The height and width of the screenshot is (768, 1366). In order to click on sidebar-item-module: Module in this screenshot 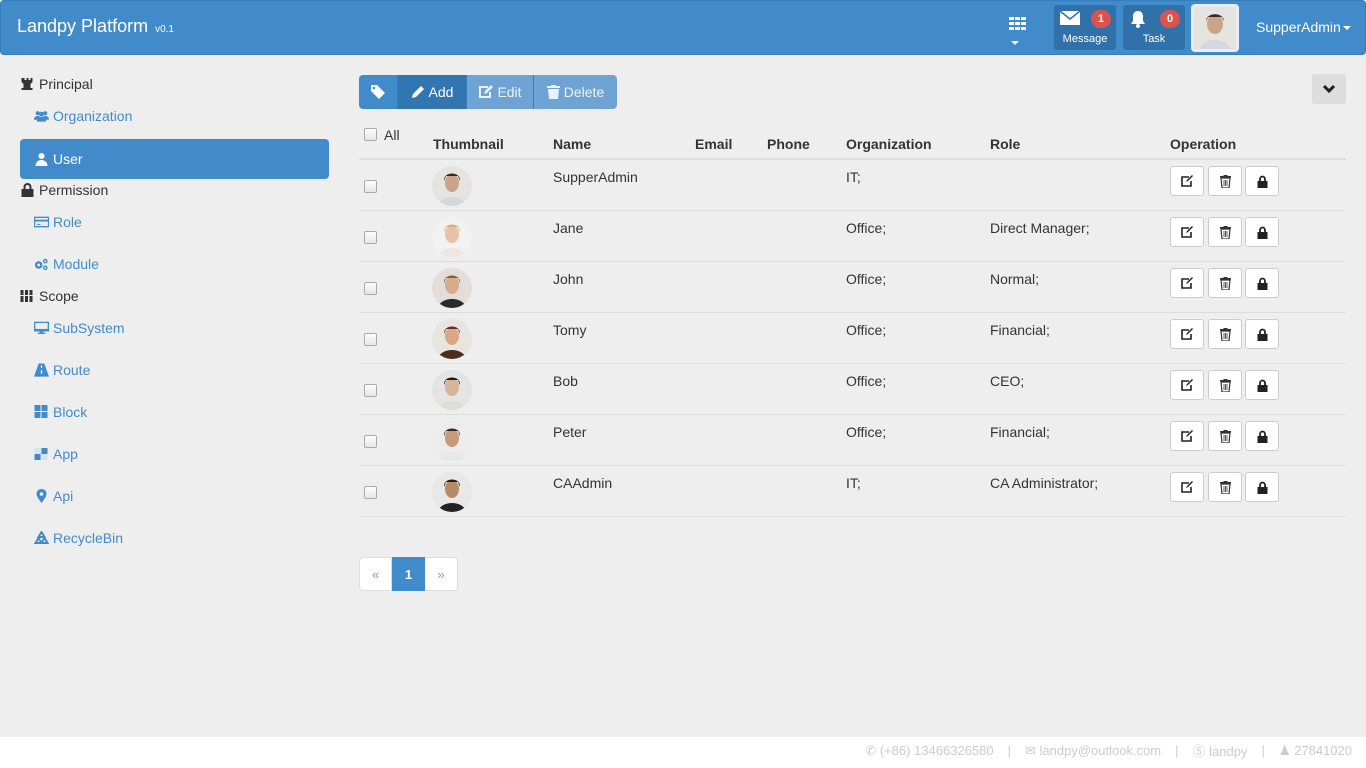, I will do `click(66, 264)`.